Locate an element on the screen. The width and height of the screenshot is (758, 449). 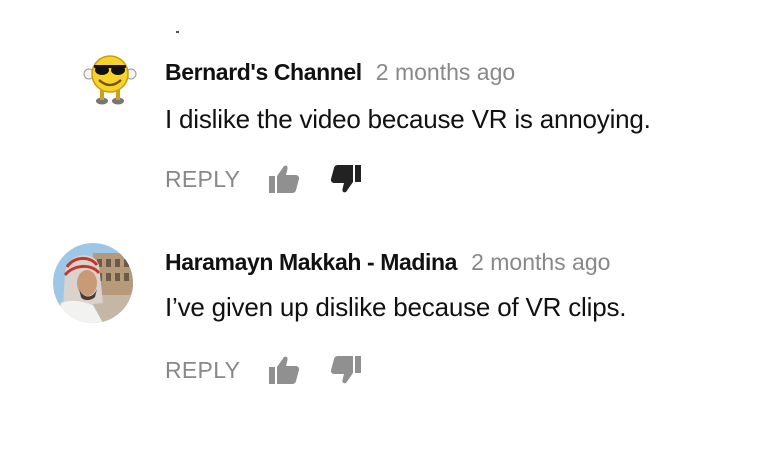
author-name: Bernard's Channel is located at coordinates (263, 72).